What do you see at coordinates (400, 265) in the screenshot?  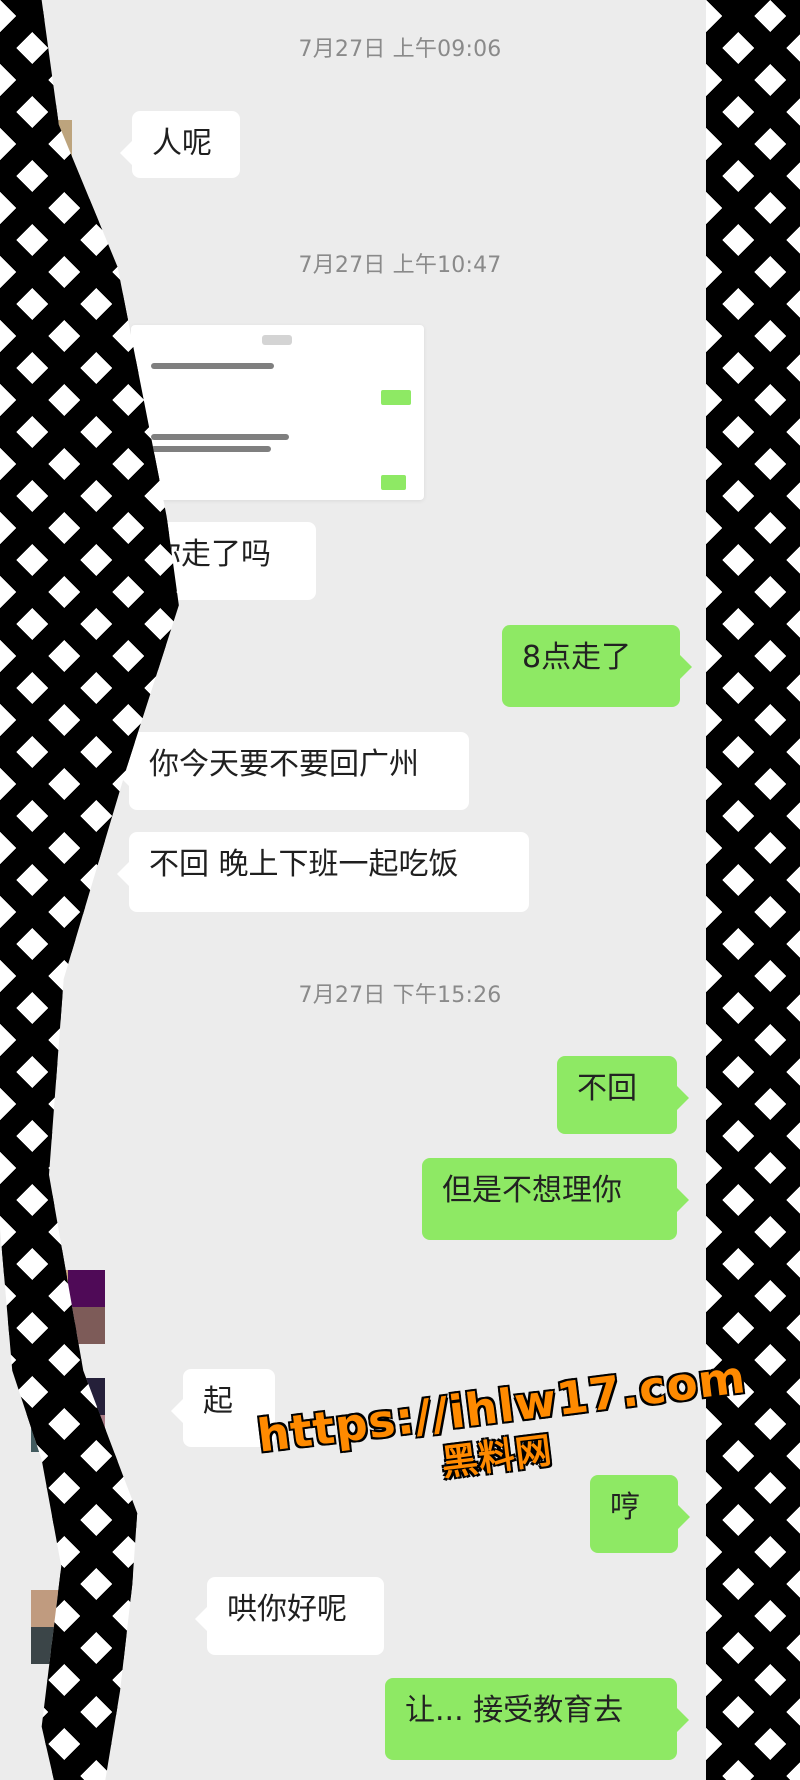 I see `timestamp: 7月27日 上午10:47` at bounding box center [400, 265].